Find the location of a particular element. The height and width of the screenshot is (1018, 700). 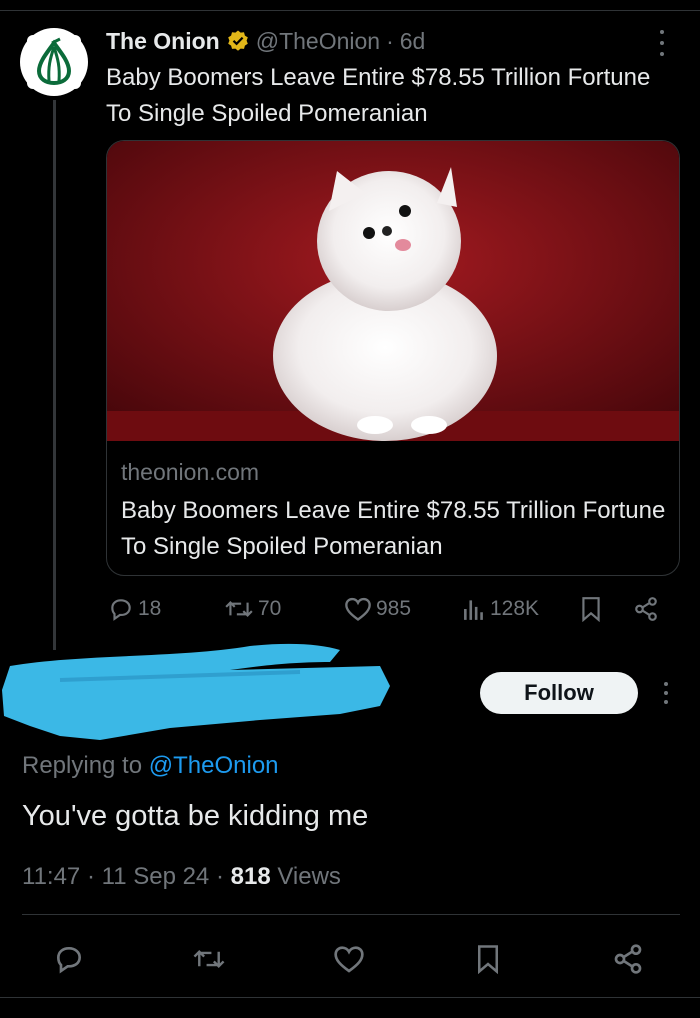

card-domain: theonion.com is located at coordinates (190, 472).